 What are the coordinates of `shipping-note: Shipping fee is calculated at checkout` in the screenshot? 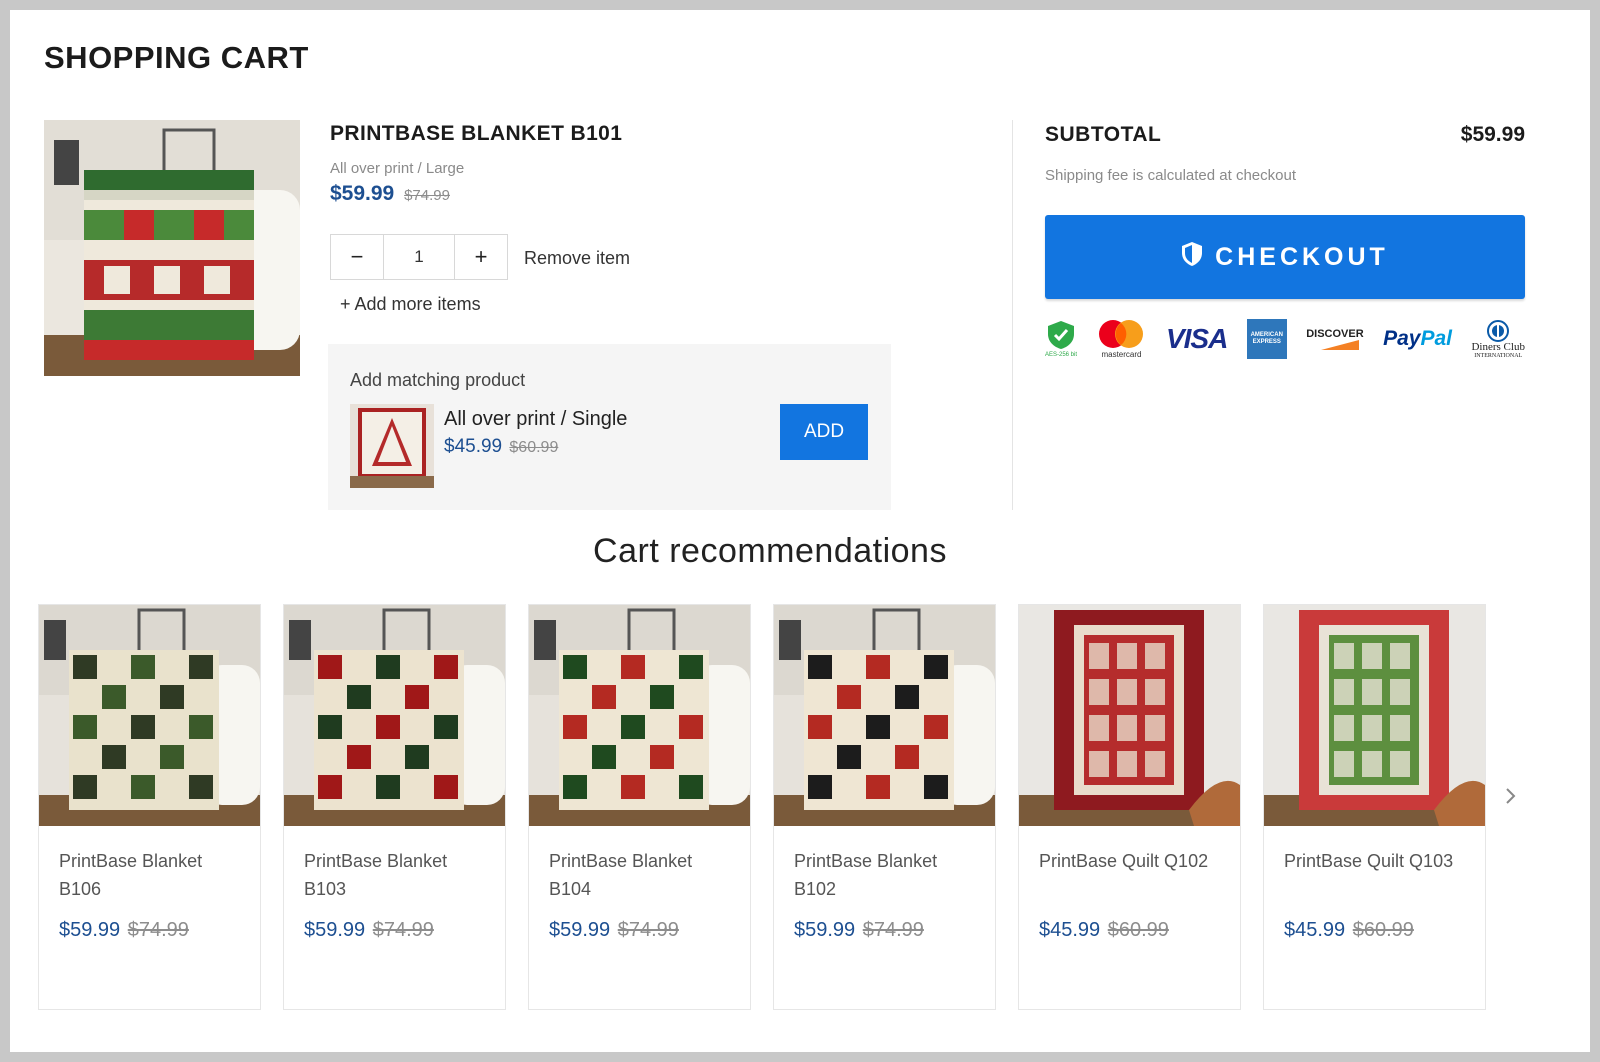 It's located at (1170, 175).